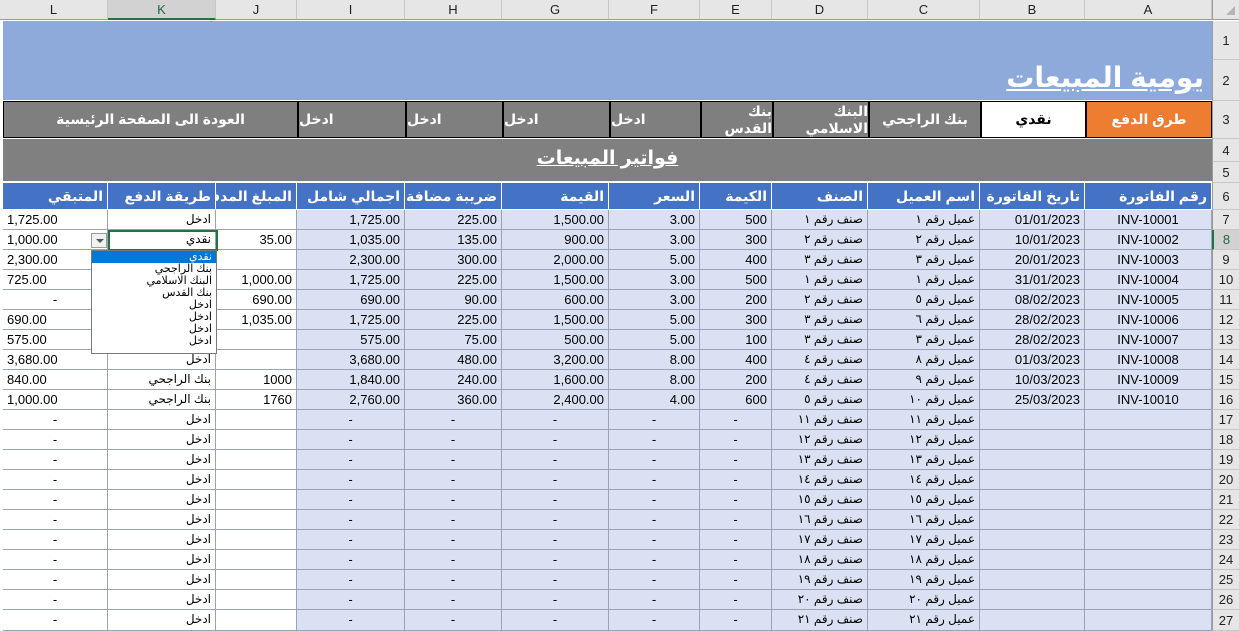 Image resolution: width=1239 pixels, height=631 pixels. I want to click on table-cell: 2,760.00, so click(351, 400).